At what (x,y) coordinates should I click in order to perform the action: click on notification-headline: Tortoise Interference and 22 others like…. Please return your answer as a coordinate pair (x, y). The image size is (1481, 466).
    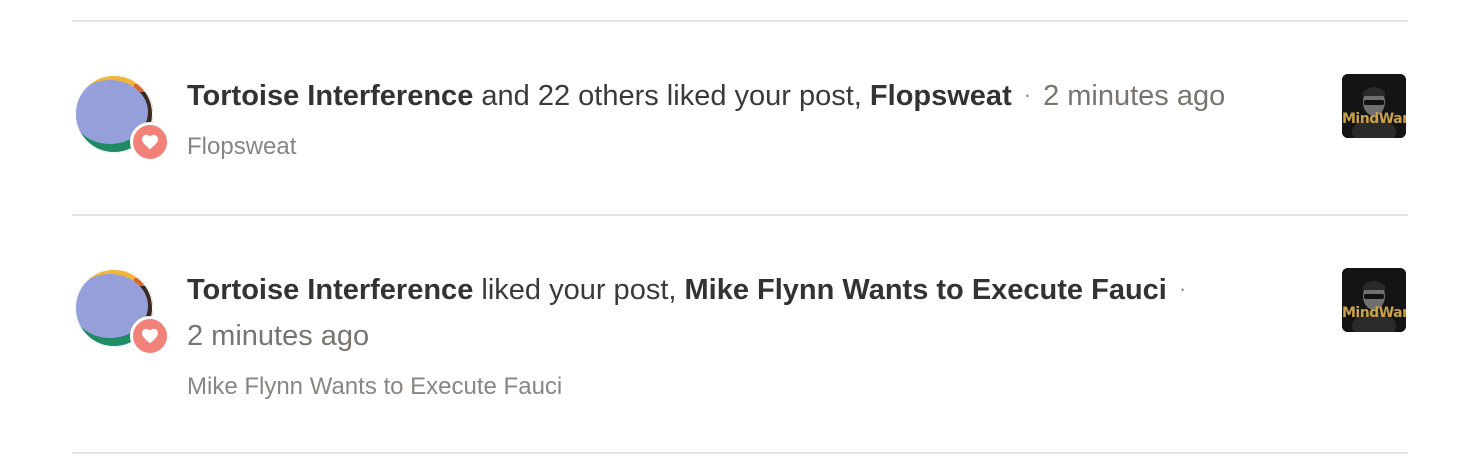
    Looking at the image, I should click on (757, 97).